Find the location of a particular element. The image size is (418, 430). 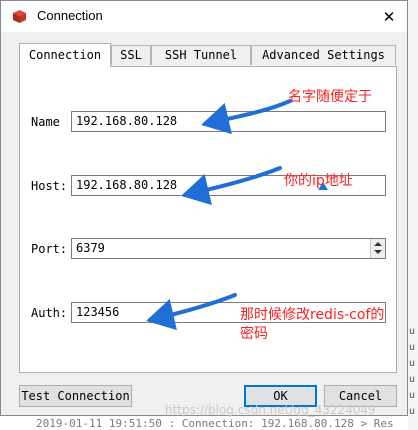

tab-connection: Connection is located at coordinates (65, 55).